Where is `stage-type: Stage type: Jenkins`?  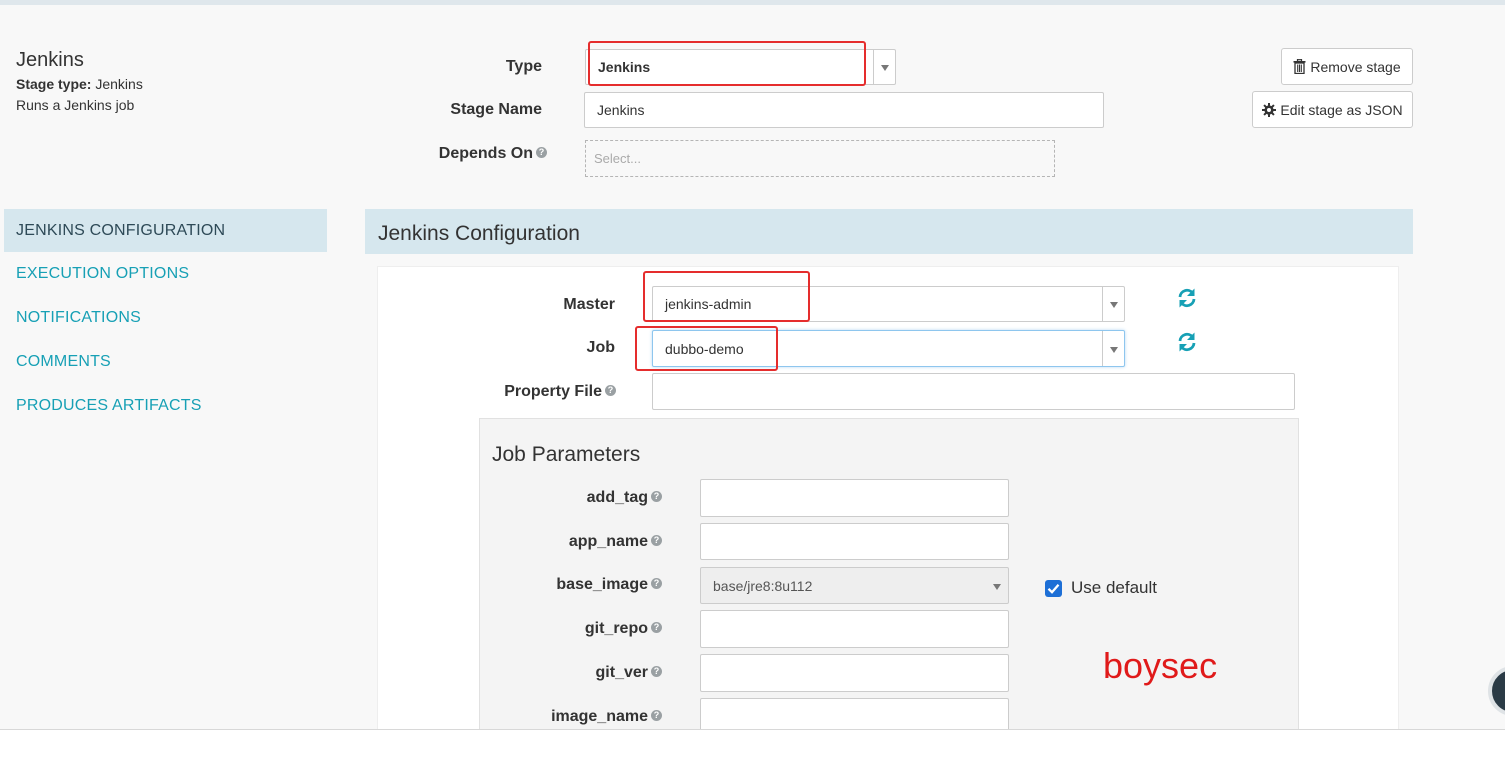 stage-type: Stage type: Jenkins is located at coordinates (79, 84).